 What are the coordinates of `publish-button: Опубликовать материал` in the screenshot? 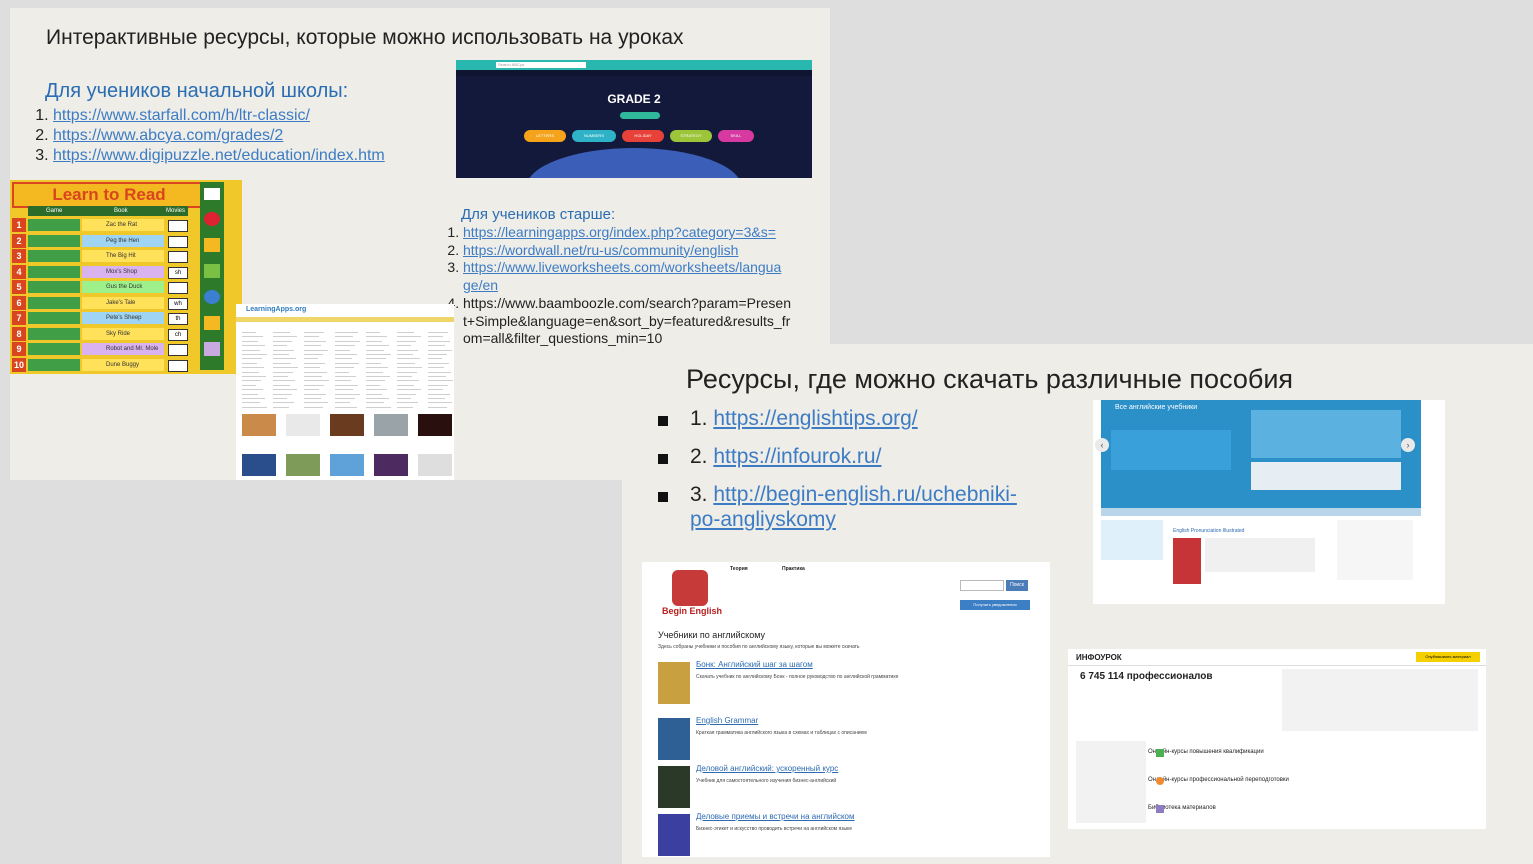 It's located at (1448, 657).